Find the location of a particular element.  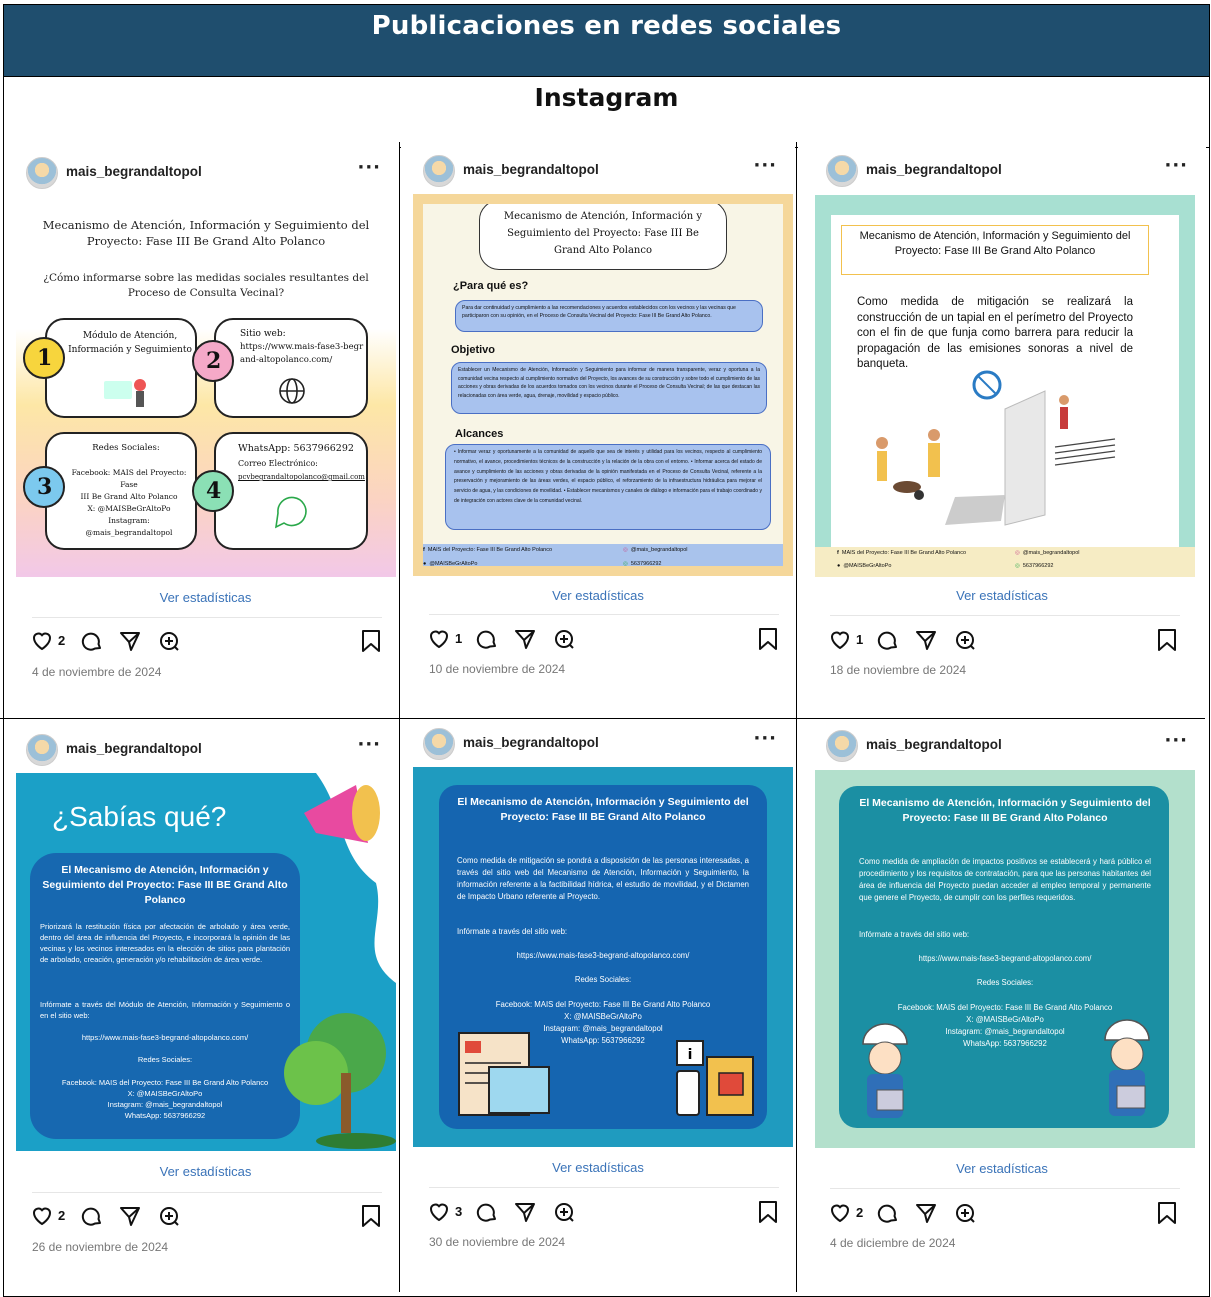

subtitle-row: Instagram is located at coordinates (606, 112).